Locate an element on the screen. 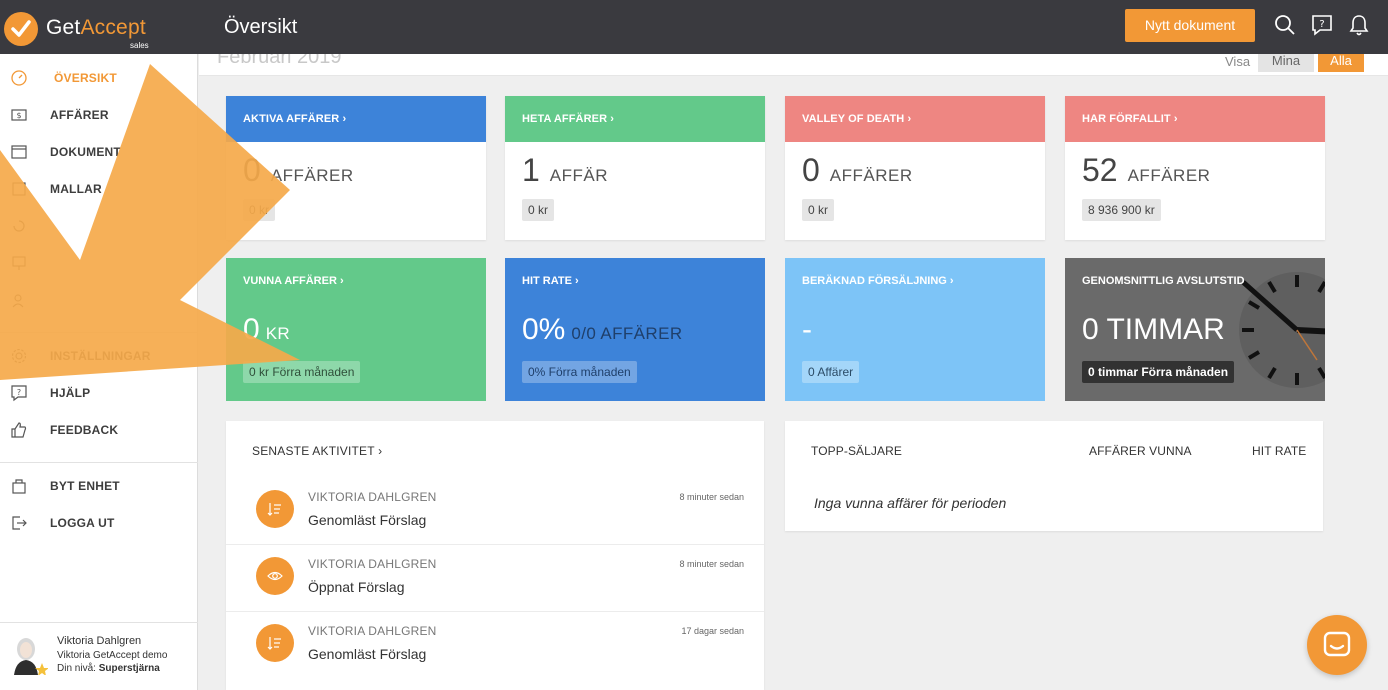 This screenshot has height=690, width=1388. card-har-forfallit: HAR FÖRFALLIT › 52 AFFÄRER 8 936 900 kr is located at coordinates (1195, 168).